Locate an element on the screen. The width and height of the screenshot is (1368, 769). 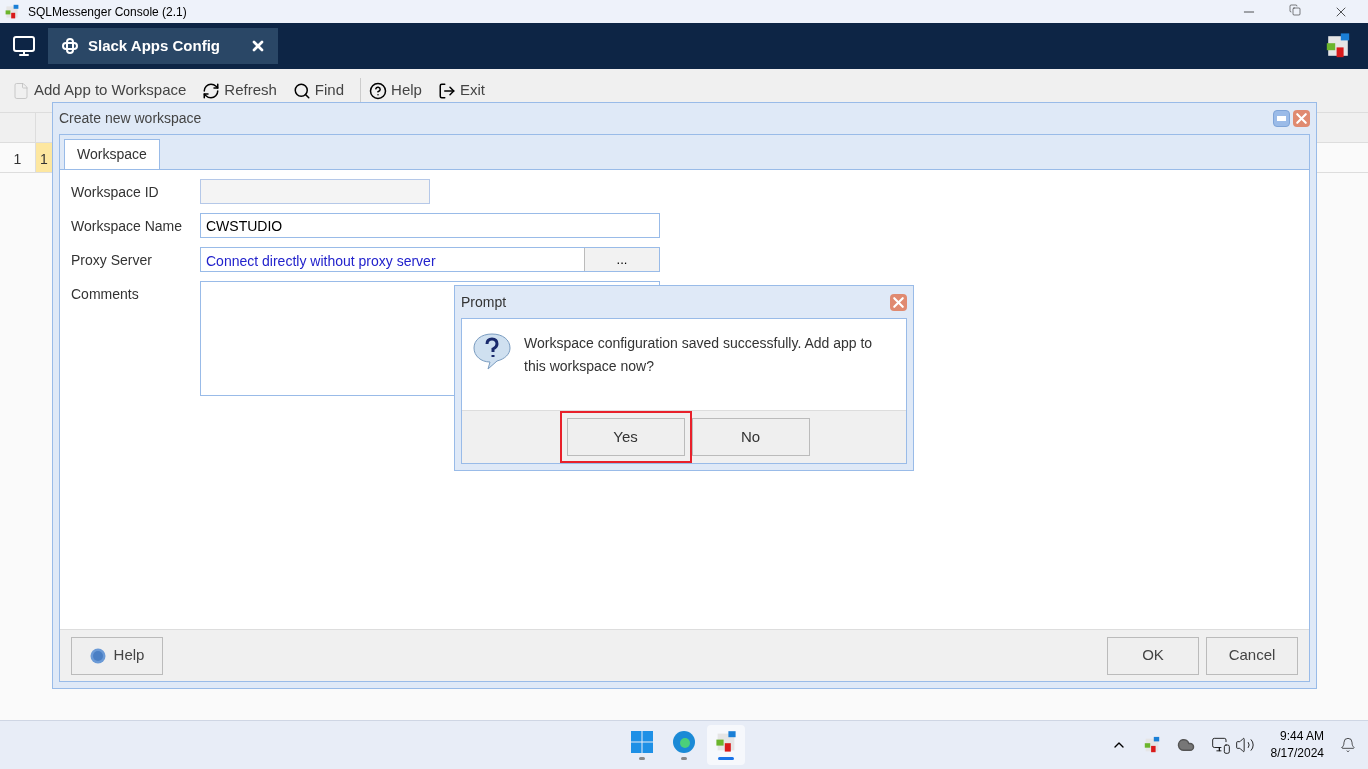
taskbar-app is located at coordinates (726, 745).